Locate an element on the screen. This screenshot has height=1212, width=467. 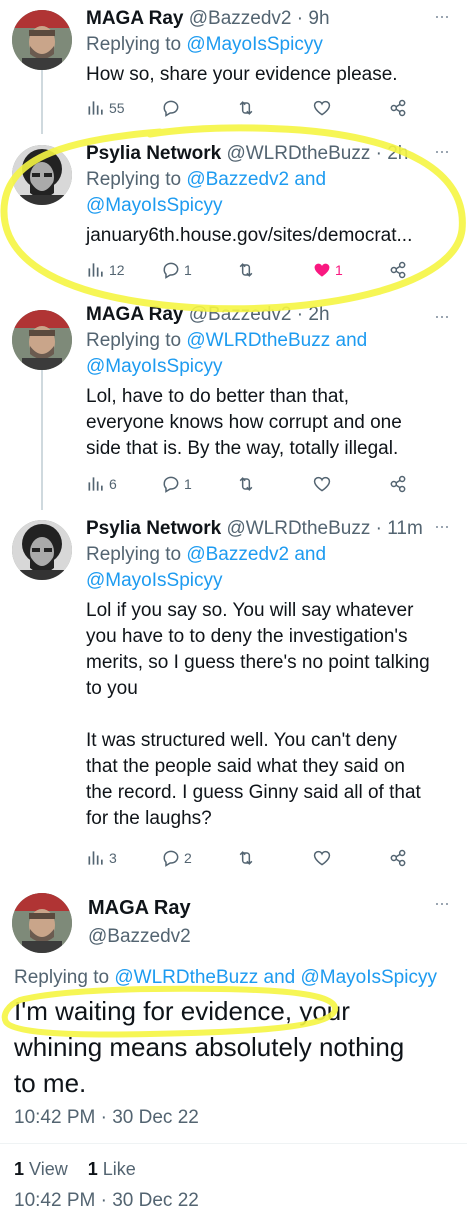
reply-button: 2 is located at coordinates (176, 858).